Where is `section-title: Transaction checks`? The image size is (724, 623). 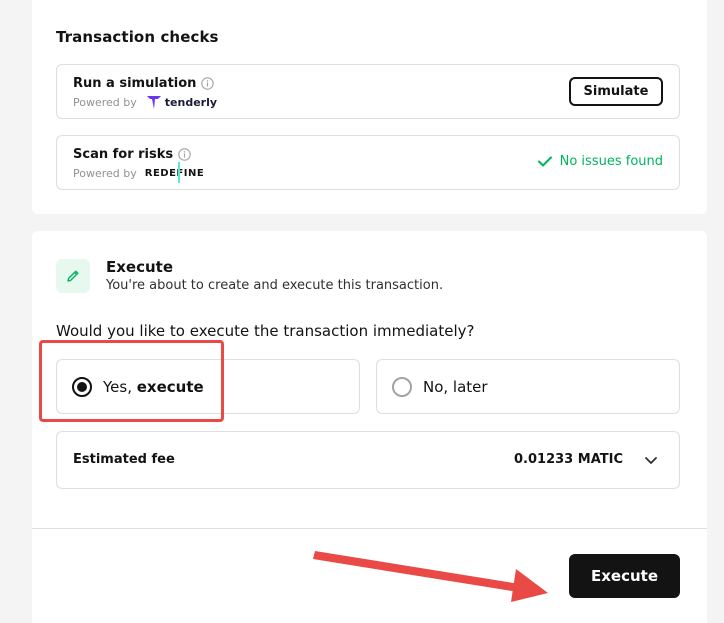 section-title: Transaction checks is located at coordinates (137, 37).